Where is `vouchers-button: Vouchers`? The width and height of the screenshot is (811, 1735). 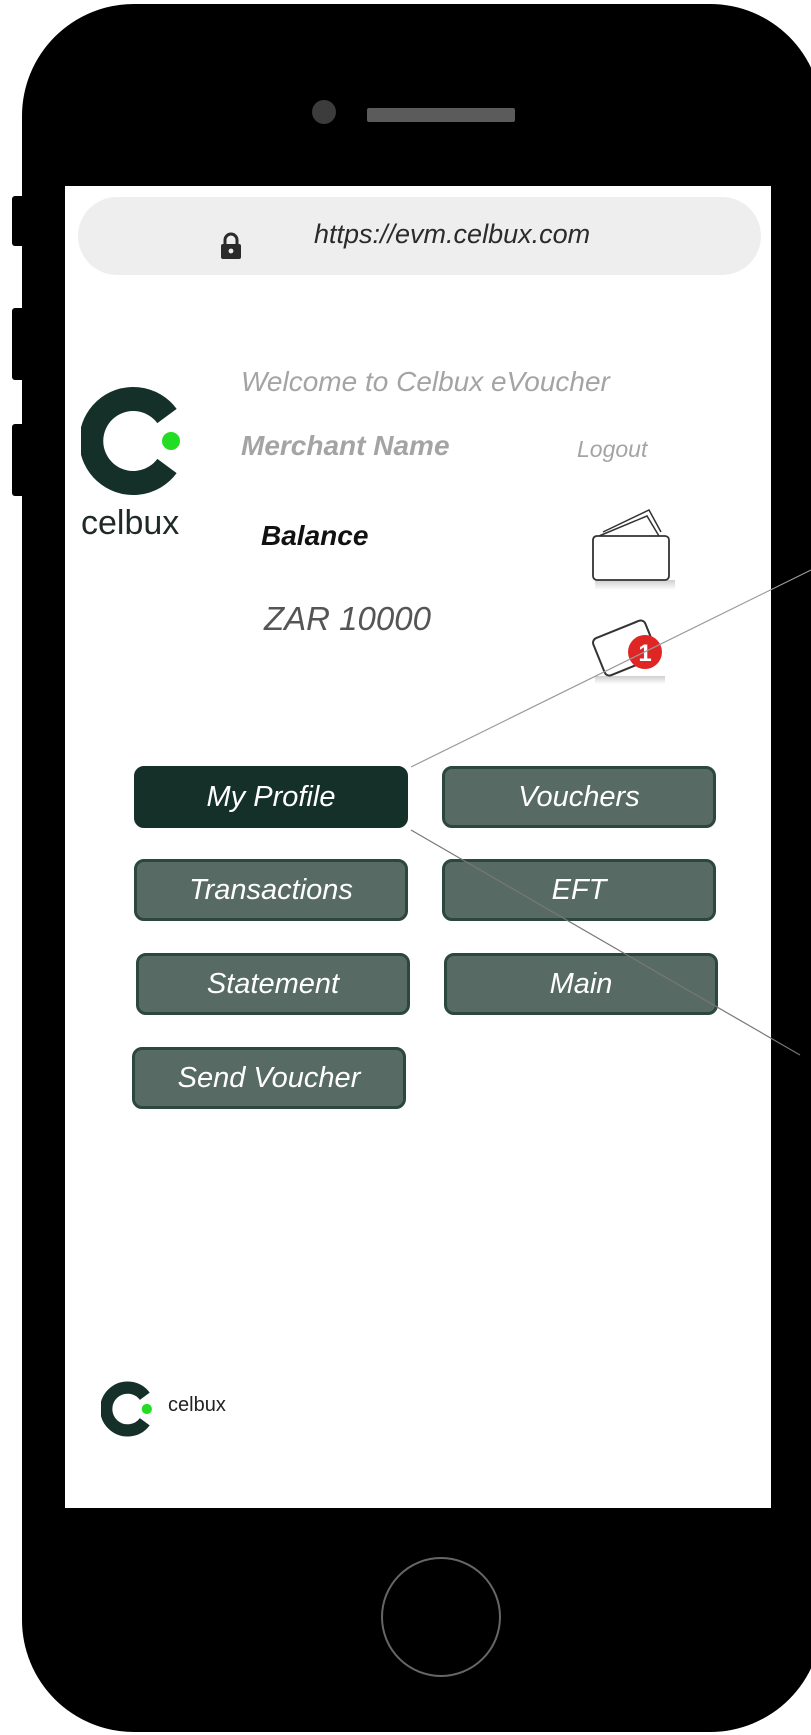 vouchers-button: Vouchers is located at coordinates (579, 797).